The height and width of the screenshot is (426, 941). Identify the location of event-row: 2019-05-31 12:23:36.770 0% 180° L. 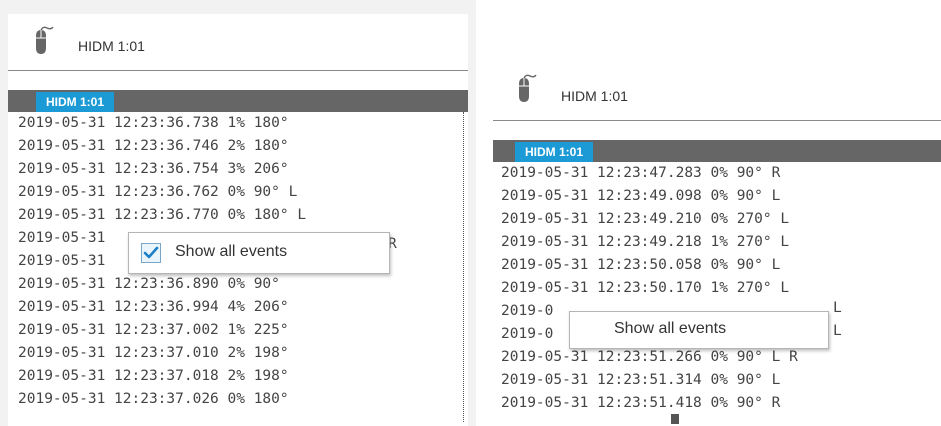
(162, 215).